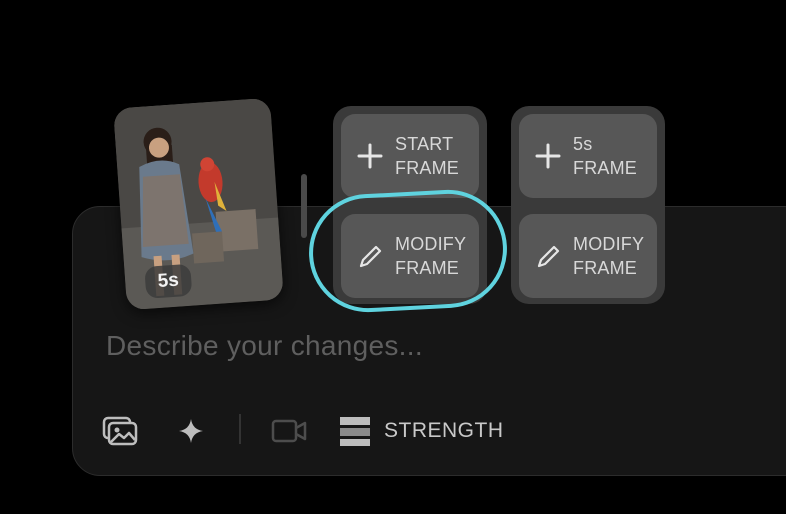 This screenshot has width=786, height=514. I want to click on modify-frame-button-2: MODIFY FRAME, so click(588, 256).